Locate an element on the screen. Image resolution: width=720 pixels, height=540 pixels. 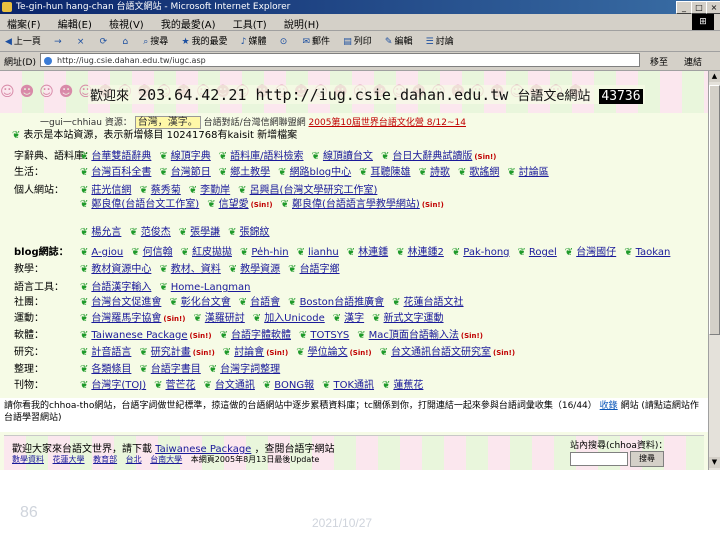
directory-link: 台語字書目 is located at coordinates (176, 369).